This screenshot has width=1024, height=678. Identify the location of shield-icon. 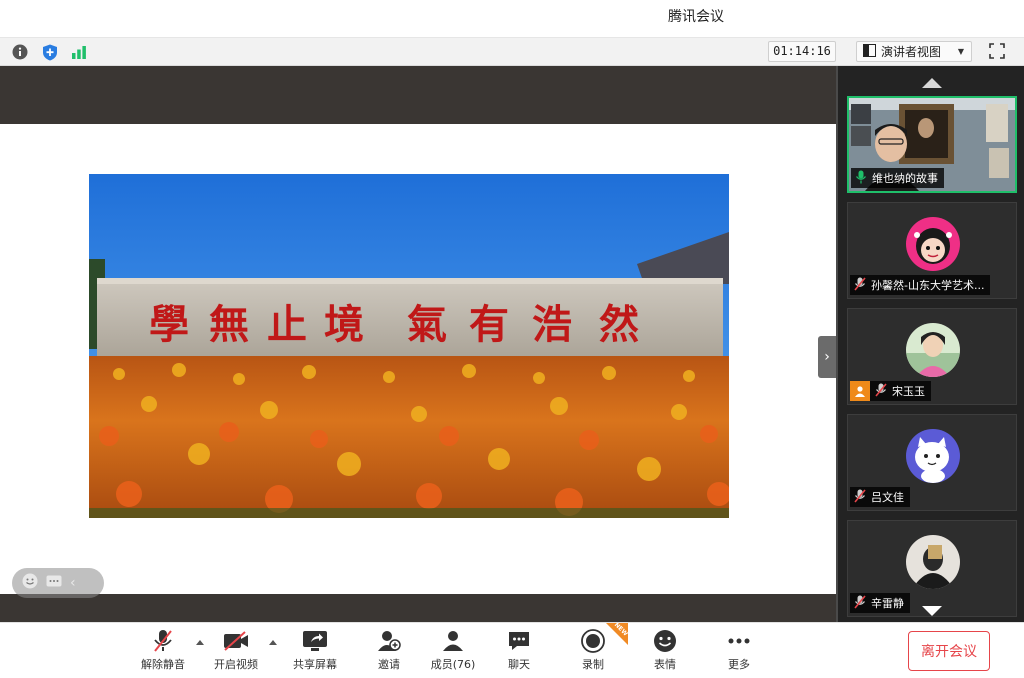
(50, 52).